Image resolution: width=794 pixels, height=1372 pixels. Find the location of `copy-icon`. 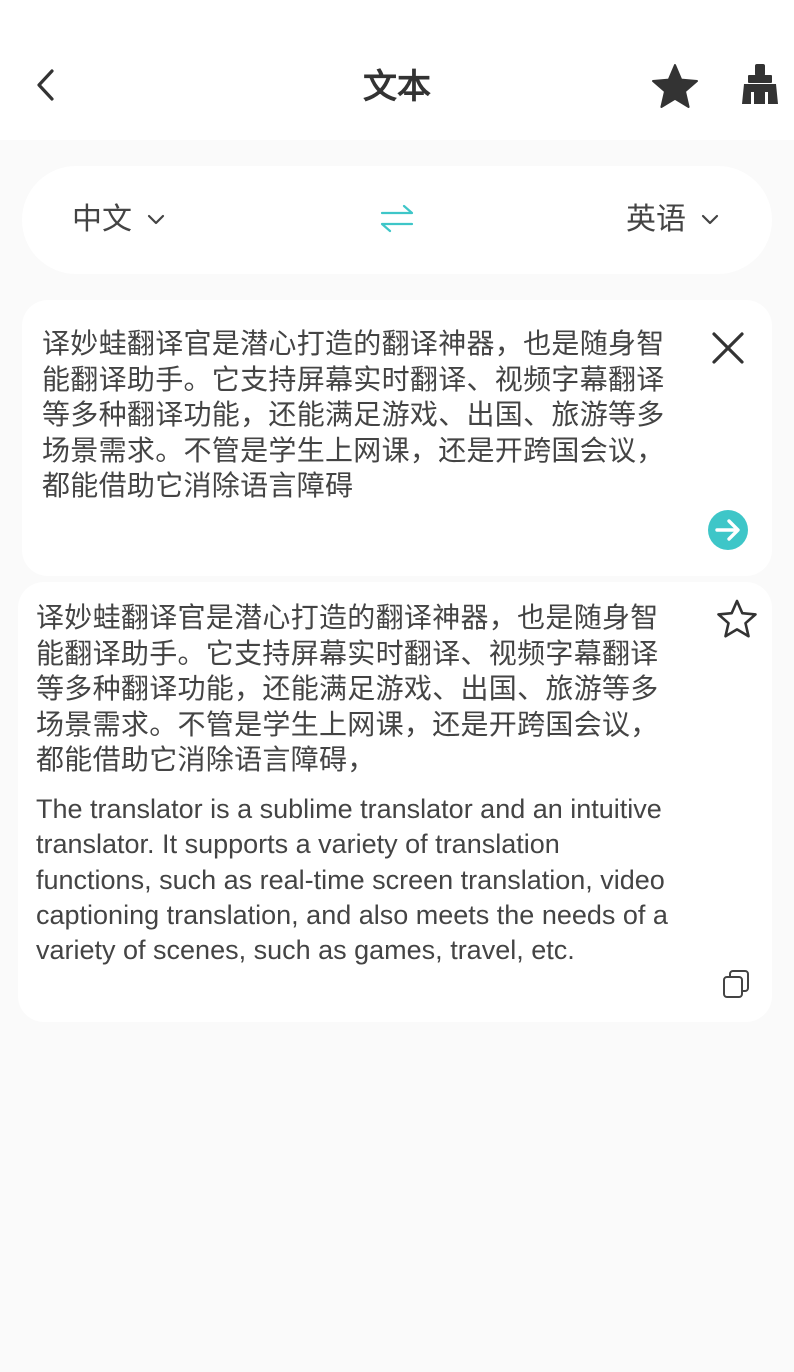

copy-icon is located at coordinates (736, 984).